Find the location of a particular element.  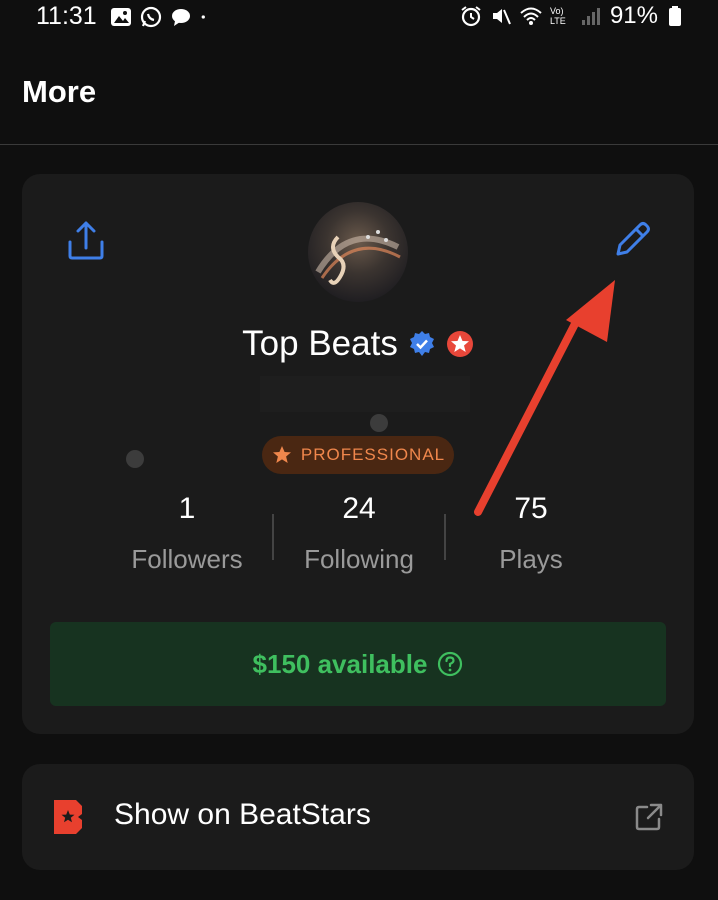

beatstars-label: Show on BeatStars is located at coordinates (242, 814).